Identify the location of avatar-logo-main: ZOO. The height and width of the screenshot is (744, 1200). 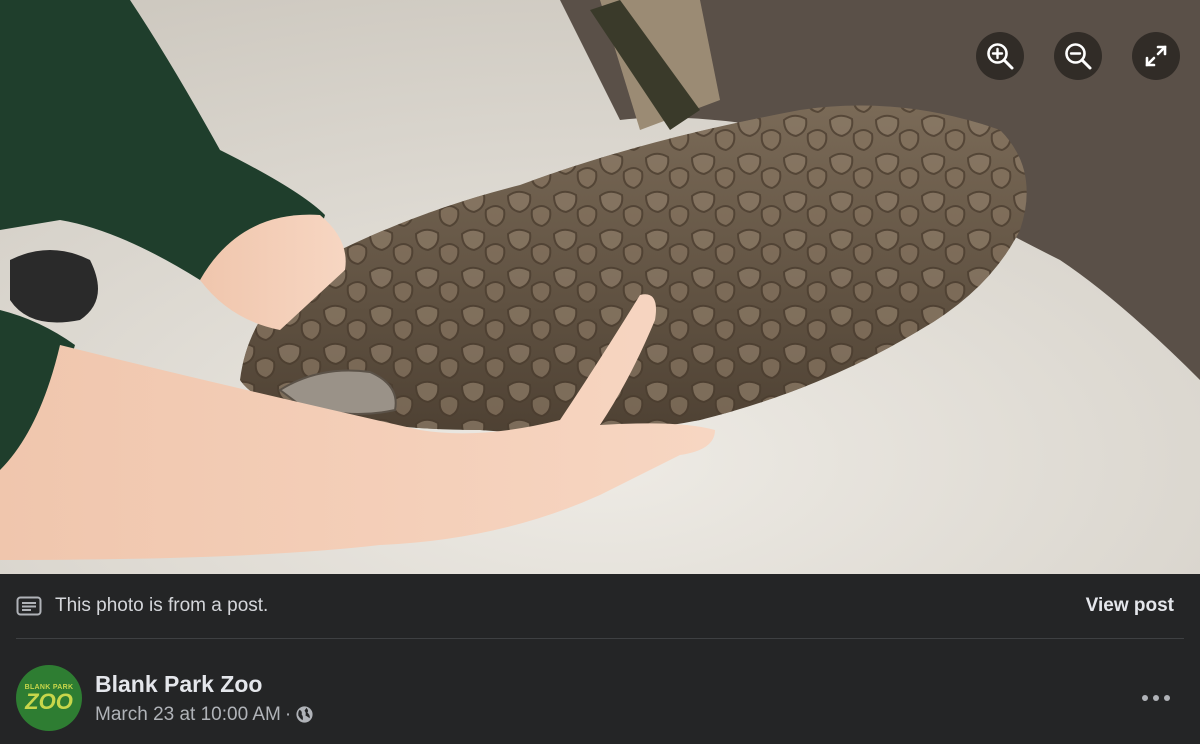
(49, 701).